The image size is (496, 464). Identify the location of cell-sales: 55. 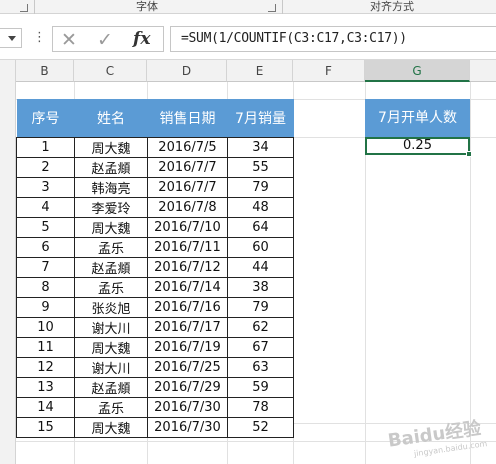
(260, 167).